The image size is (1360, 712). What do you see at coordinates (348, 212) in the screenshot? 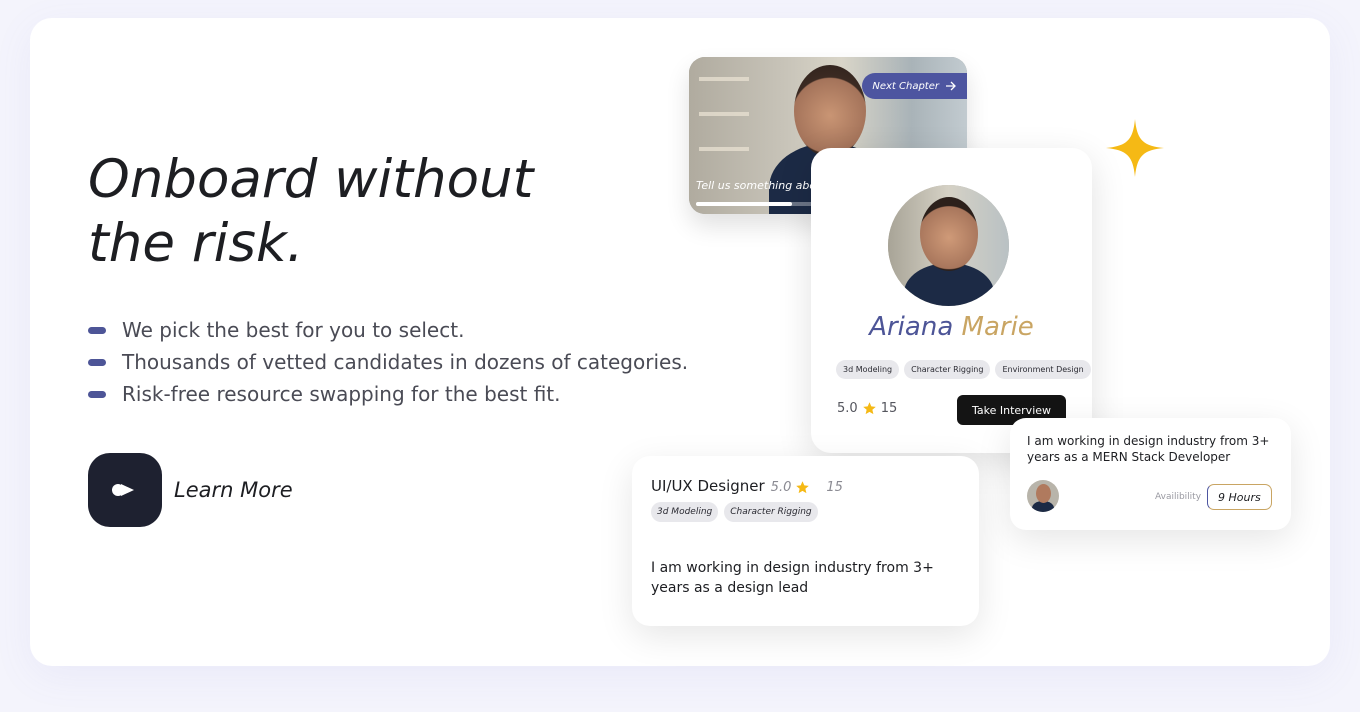
I see `page-title: Onboard without the risk.` at bounding box center [348, 212].